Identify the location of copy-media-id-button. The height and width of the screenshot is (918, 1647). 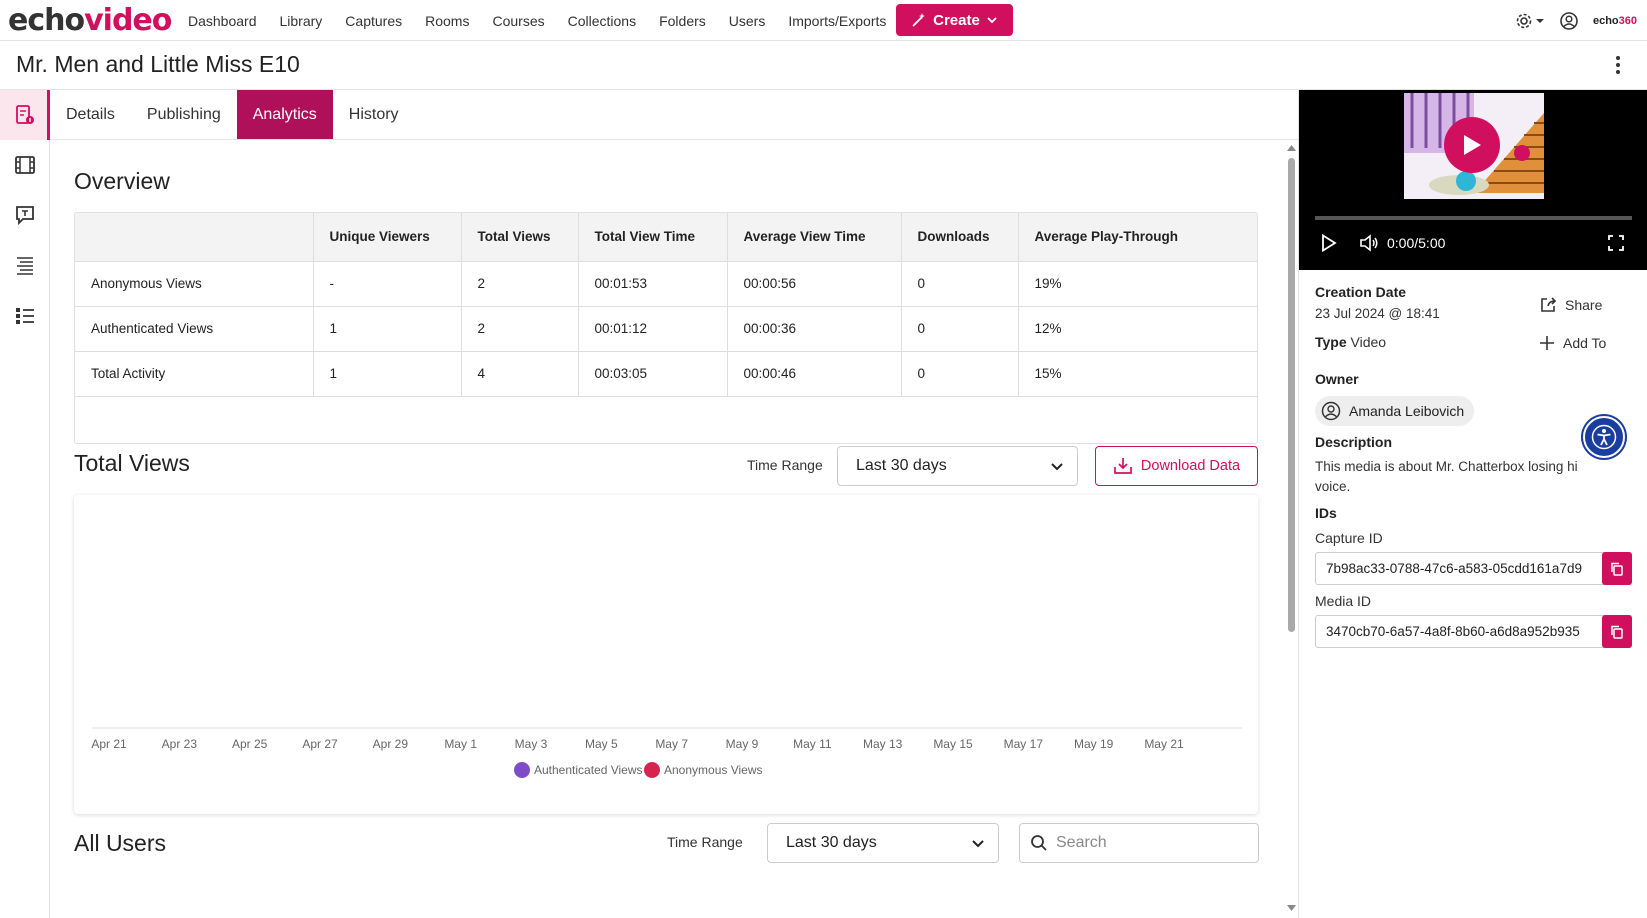
(1617, 631).